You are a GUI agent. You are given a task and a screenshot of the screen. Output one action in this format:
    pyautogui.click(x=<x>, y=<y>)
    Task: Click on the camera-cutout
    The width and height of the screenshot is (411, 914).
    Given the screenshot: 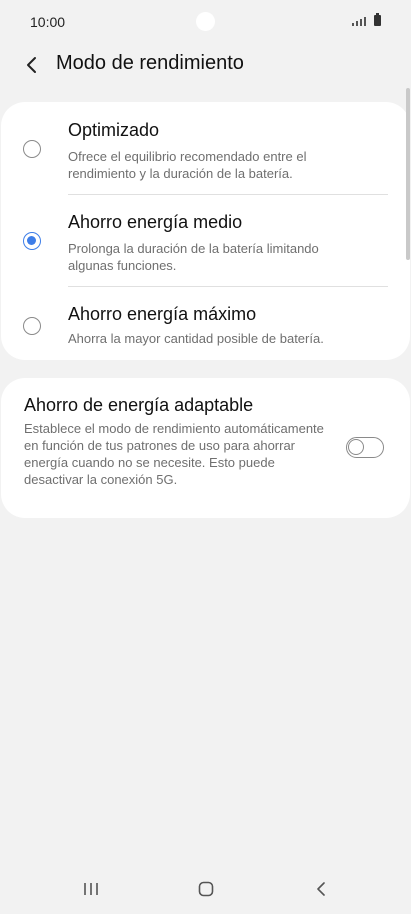 What is the action you would take?
    pyautogui.click(x=205, y=21)
    